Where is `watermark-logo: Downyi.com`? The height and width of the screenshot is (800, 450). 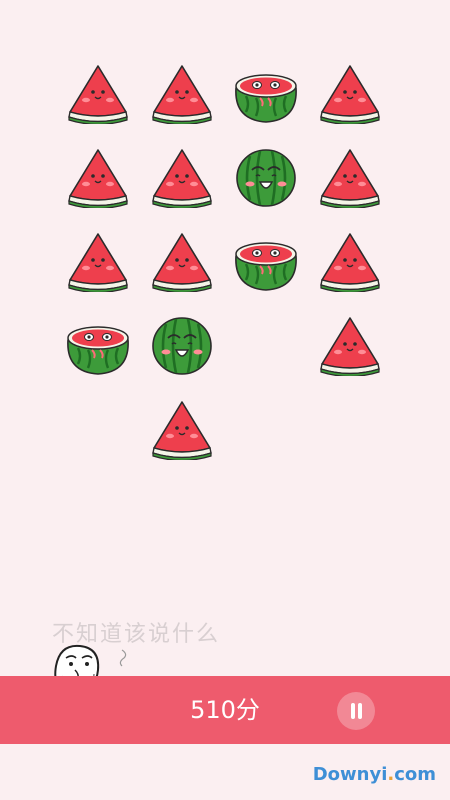 watermark-logo: Downyi.com is located at coordinates (374, 774).